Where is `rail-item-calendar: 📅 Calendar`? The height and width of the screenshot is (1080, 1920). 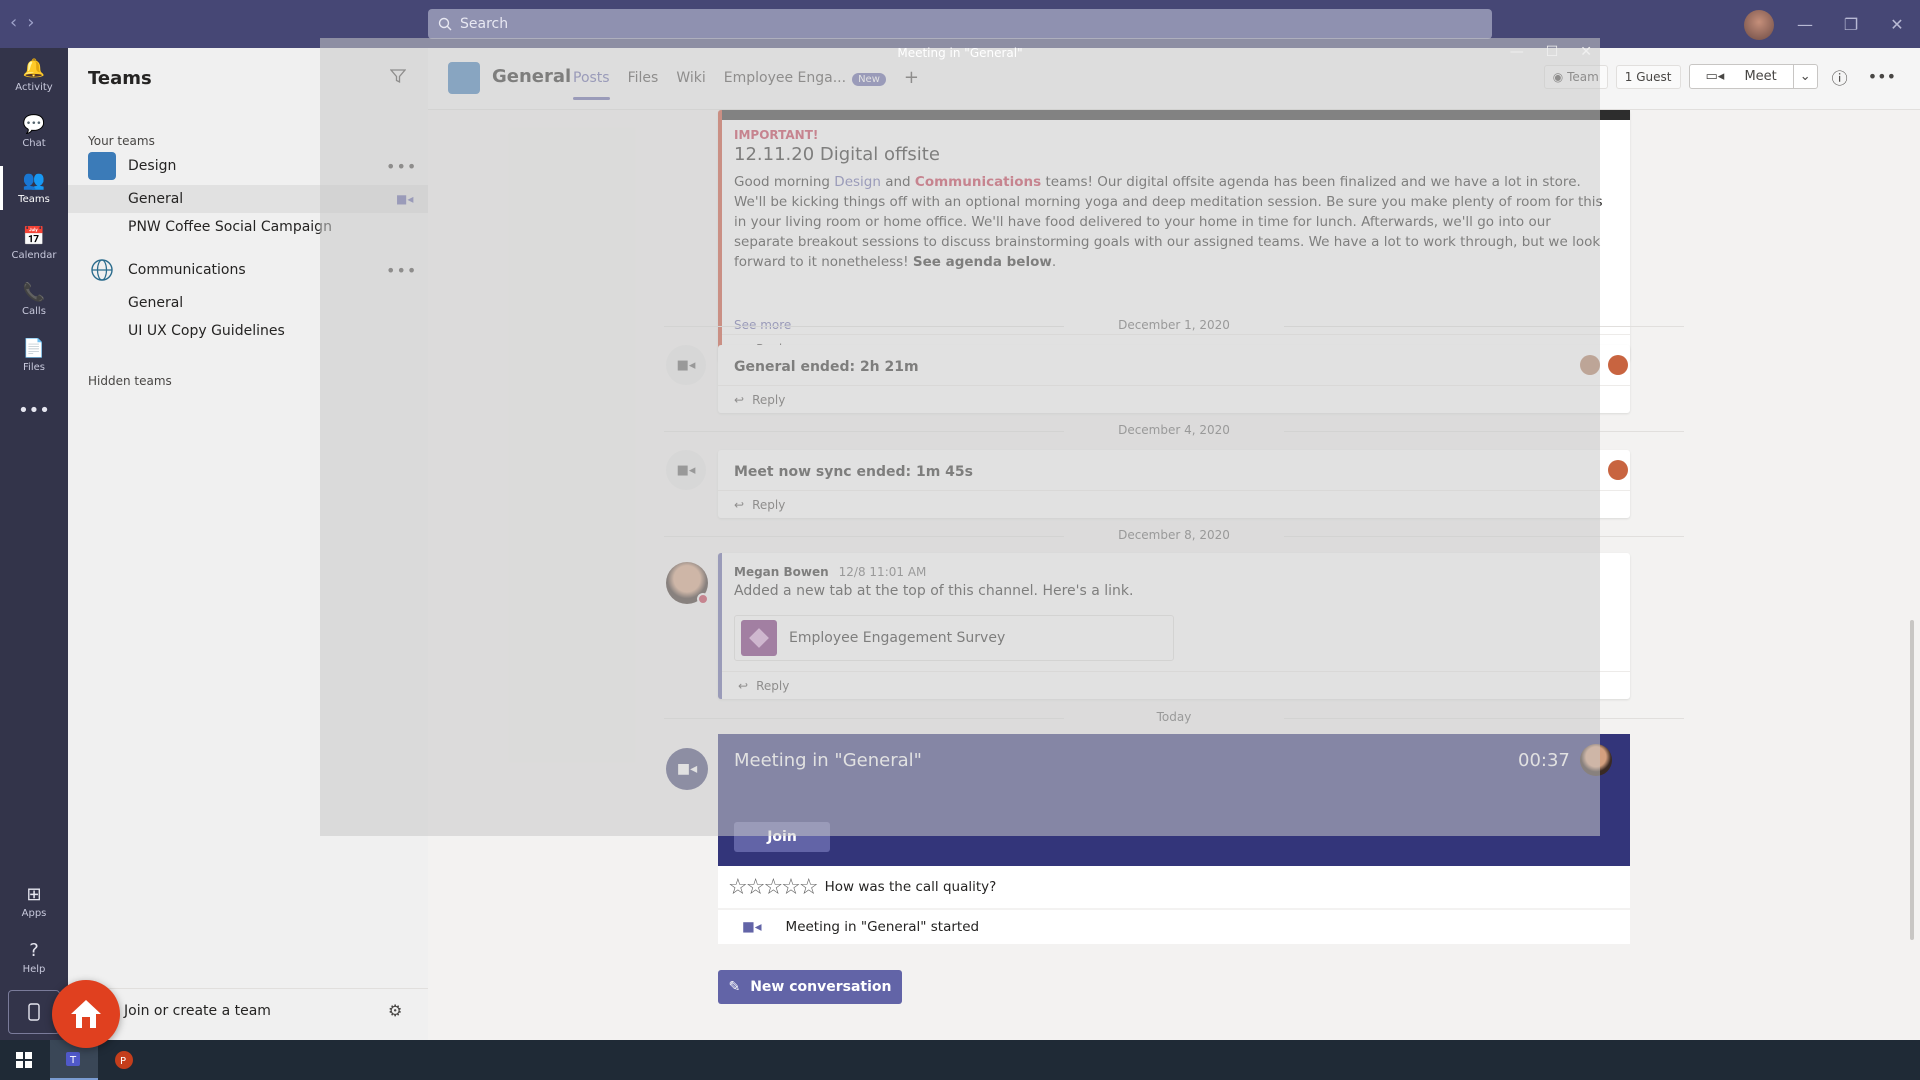
rail-item-calendar: 📅 Calendar is located at coordinates (34, 244).